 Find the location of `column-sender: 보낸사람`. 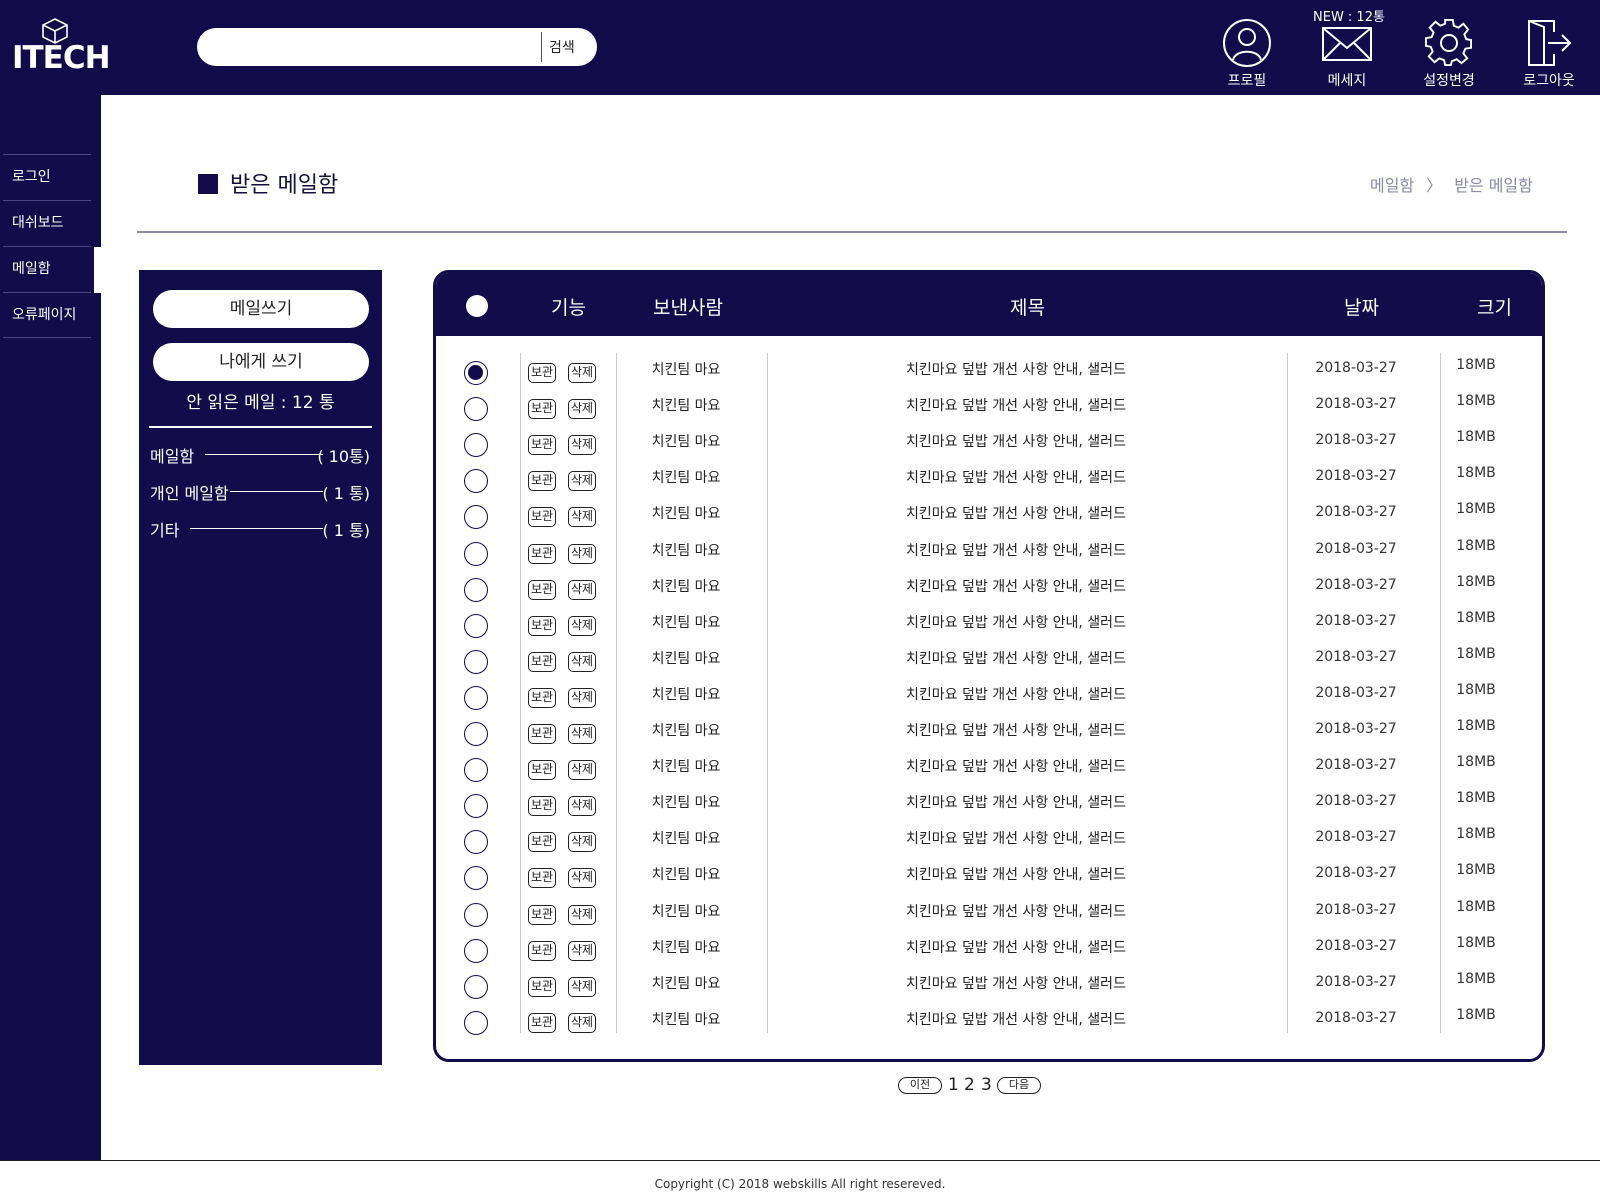

column-sender: 보낸사람 is located at coordinates (688, 306).